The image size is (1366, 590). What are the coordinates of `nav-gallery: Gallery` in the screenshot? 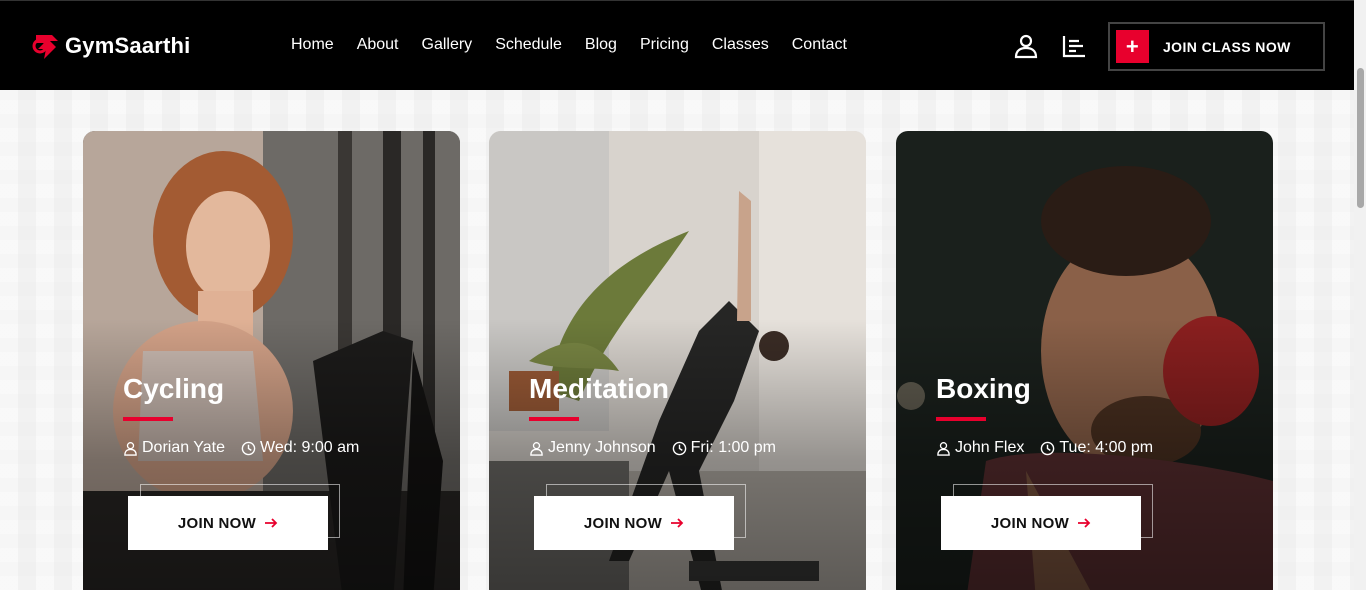 It's located at (447, 45).